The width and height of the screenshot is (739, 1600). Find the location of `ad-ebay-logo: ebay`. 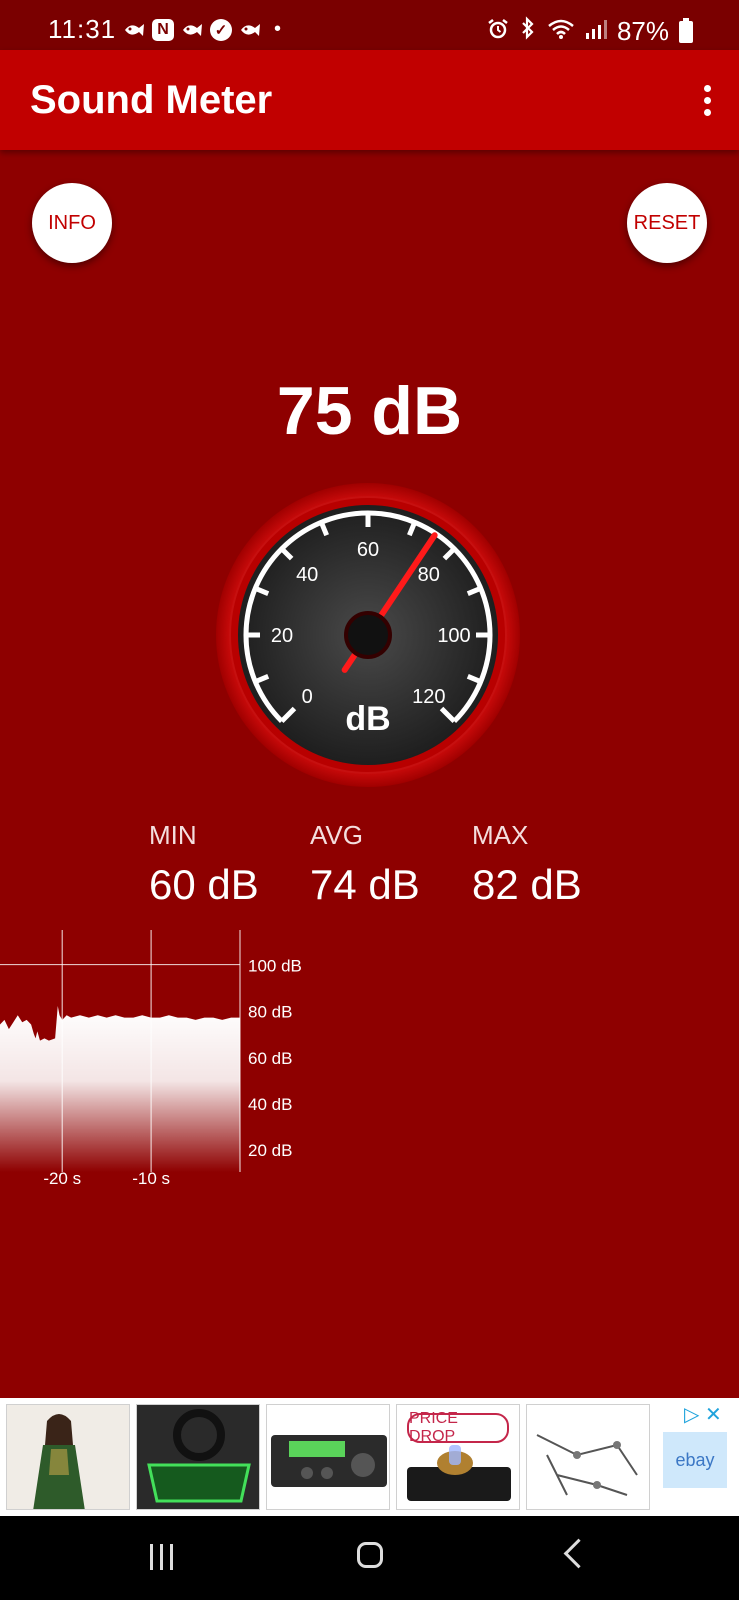

ad-ebay-logo: ebay is located at coordinates (695, 1460).